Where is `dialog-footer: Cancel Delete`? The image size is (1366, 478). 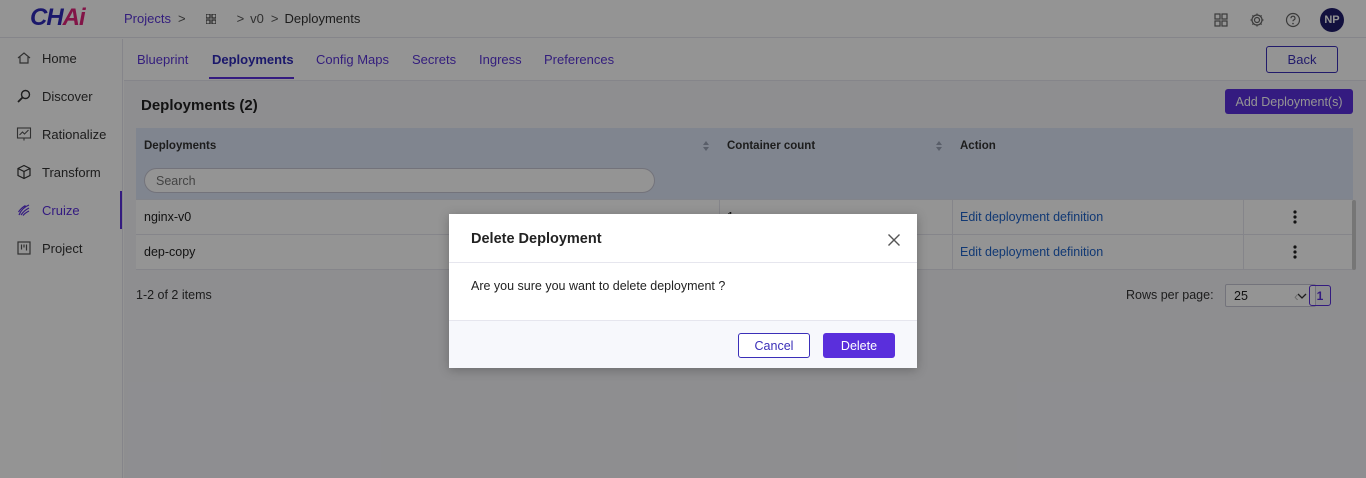
dialog-footer: Cancel Delete is located at coordinates (683, 344).